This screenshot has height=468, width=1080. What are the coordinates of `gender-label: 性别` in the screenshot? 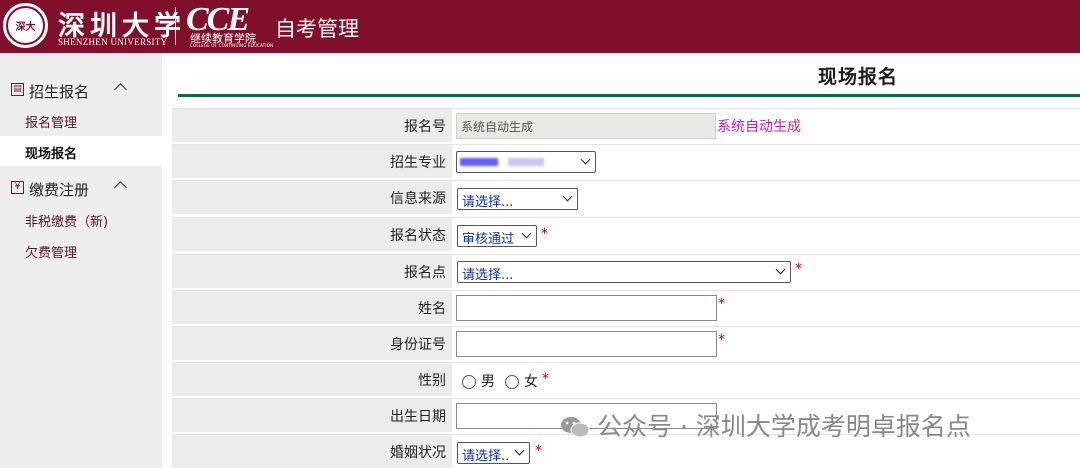 It's located at (432, 380).